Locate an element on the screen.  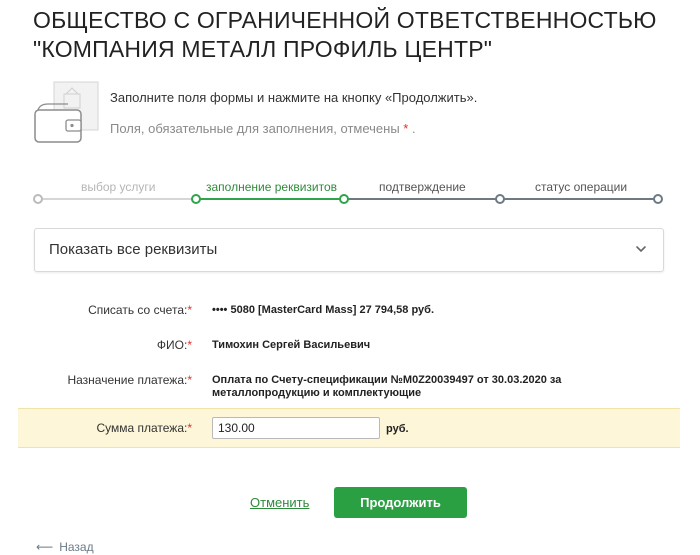
back-label: Назад is located at coordinates (76, 547).